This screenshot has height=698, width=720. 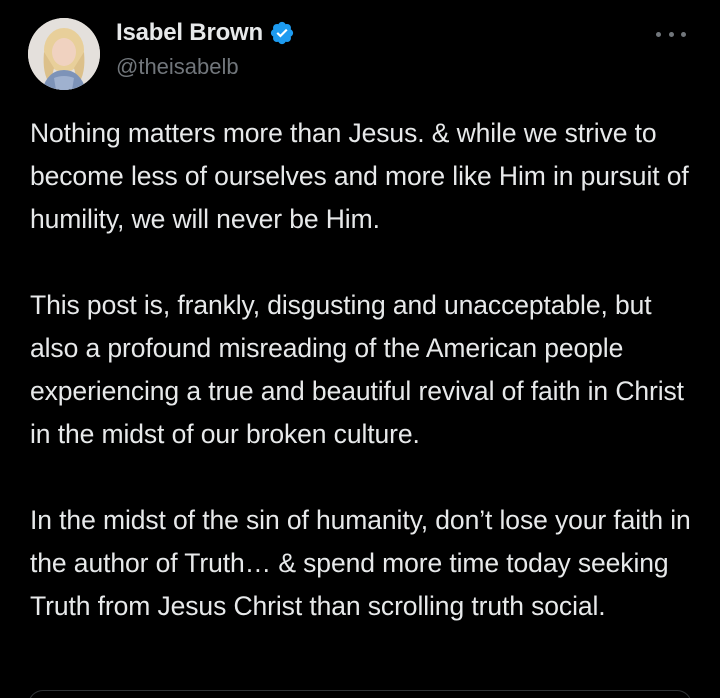 I want to click on tweet-header: Isabel Brown @theisabelb, so click(x=363, y=53).